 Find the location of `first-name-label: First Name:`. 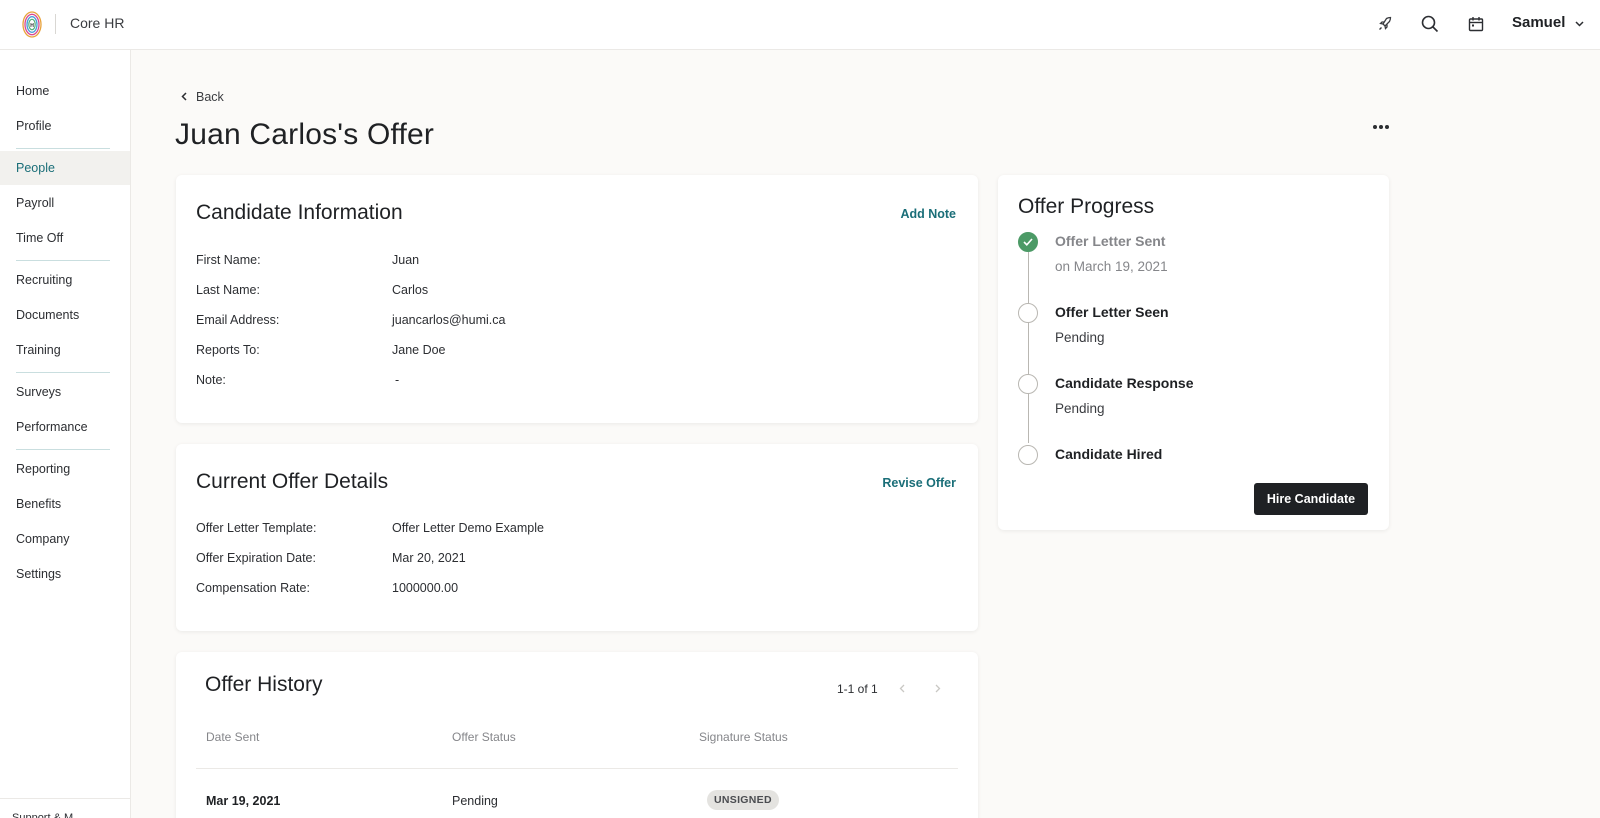

first-name-label: First Name: is located at coordinates (228, 260).